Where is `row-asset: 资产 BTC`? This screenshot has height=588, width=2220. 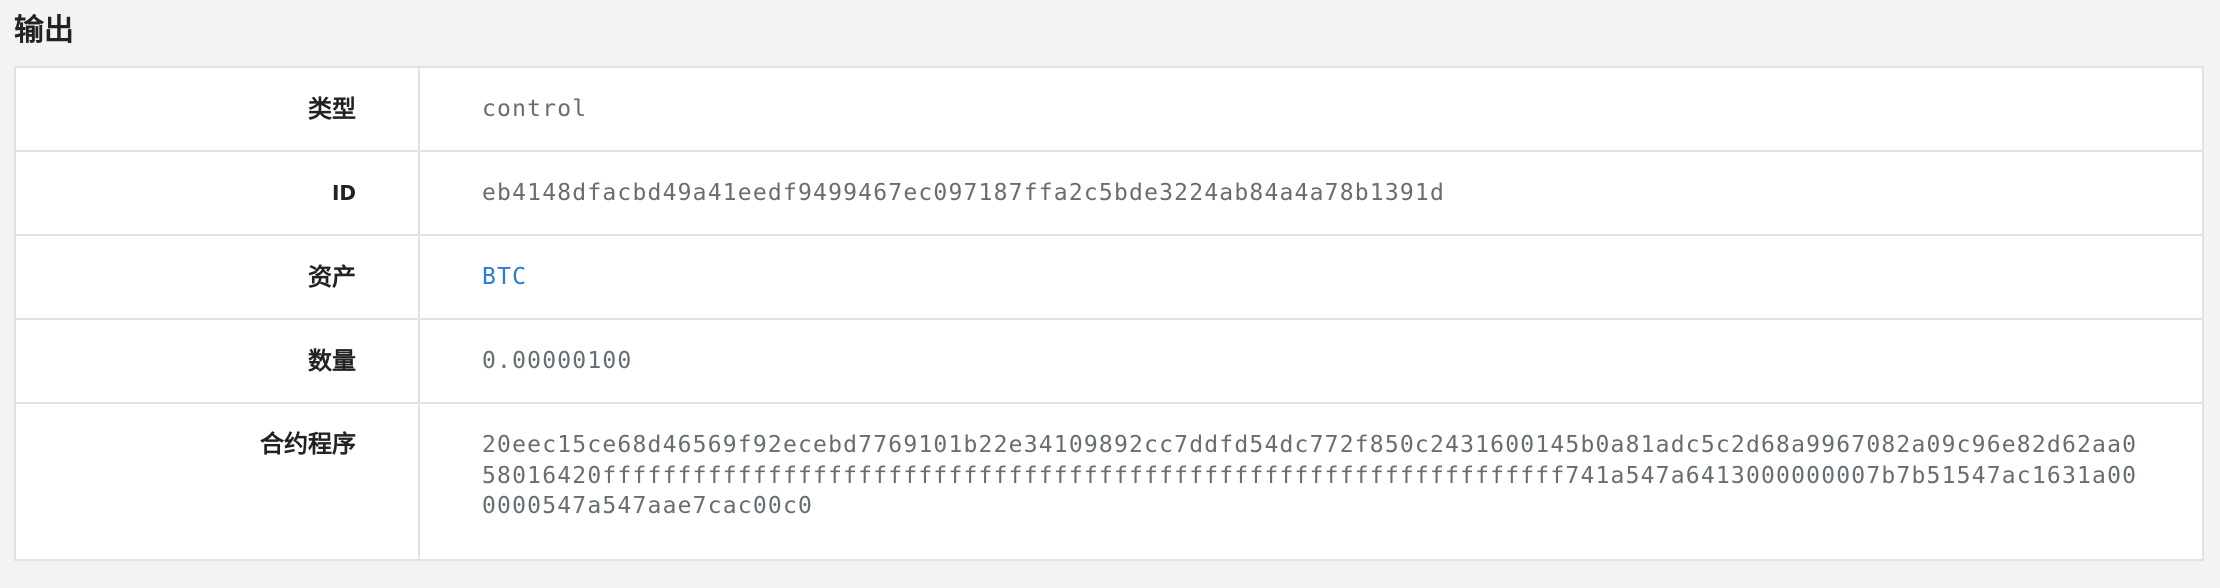 row-asset: 资产 BTC is located at coordinates (1109, 277).